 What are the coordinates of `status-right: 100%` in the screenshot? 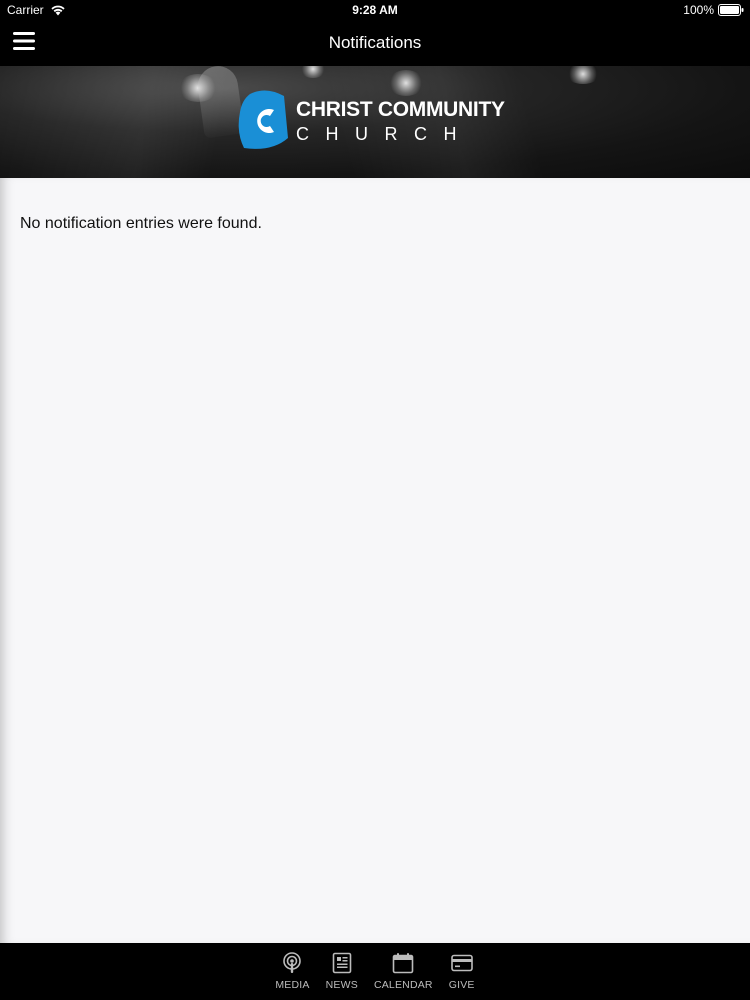 It's located at (713, 10).